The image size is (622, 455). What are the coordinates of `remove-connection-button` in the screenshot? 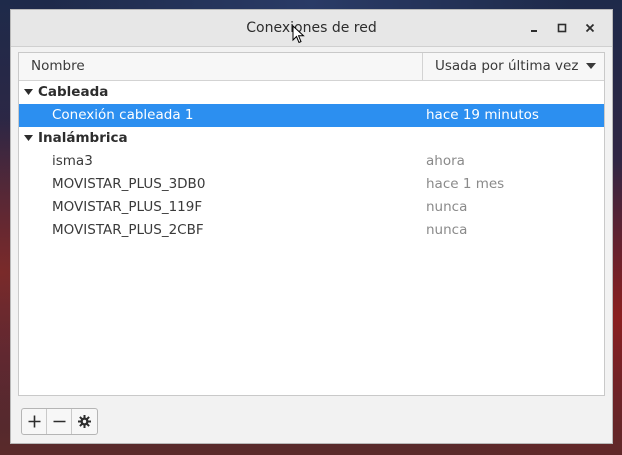 It's located at (59, 421).